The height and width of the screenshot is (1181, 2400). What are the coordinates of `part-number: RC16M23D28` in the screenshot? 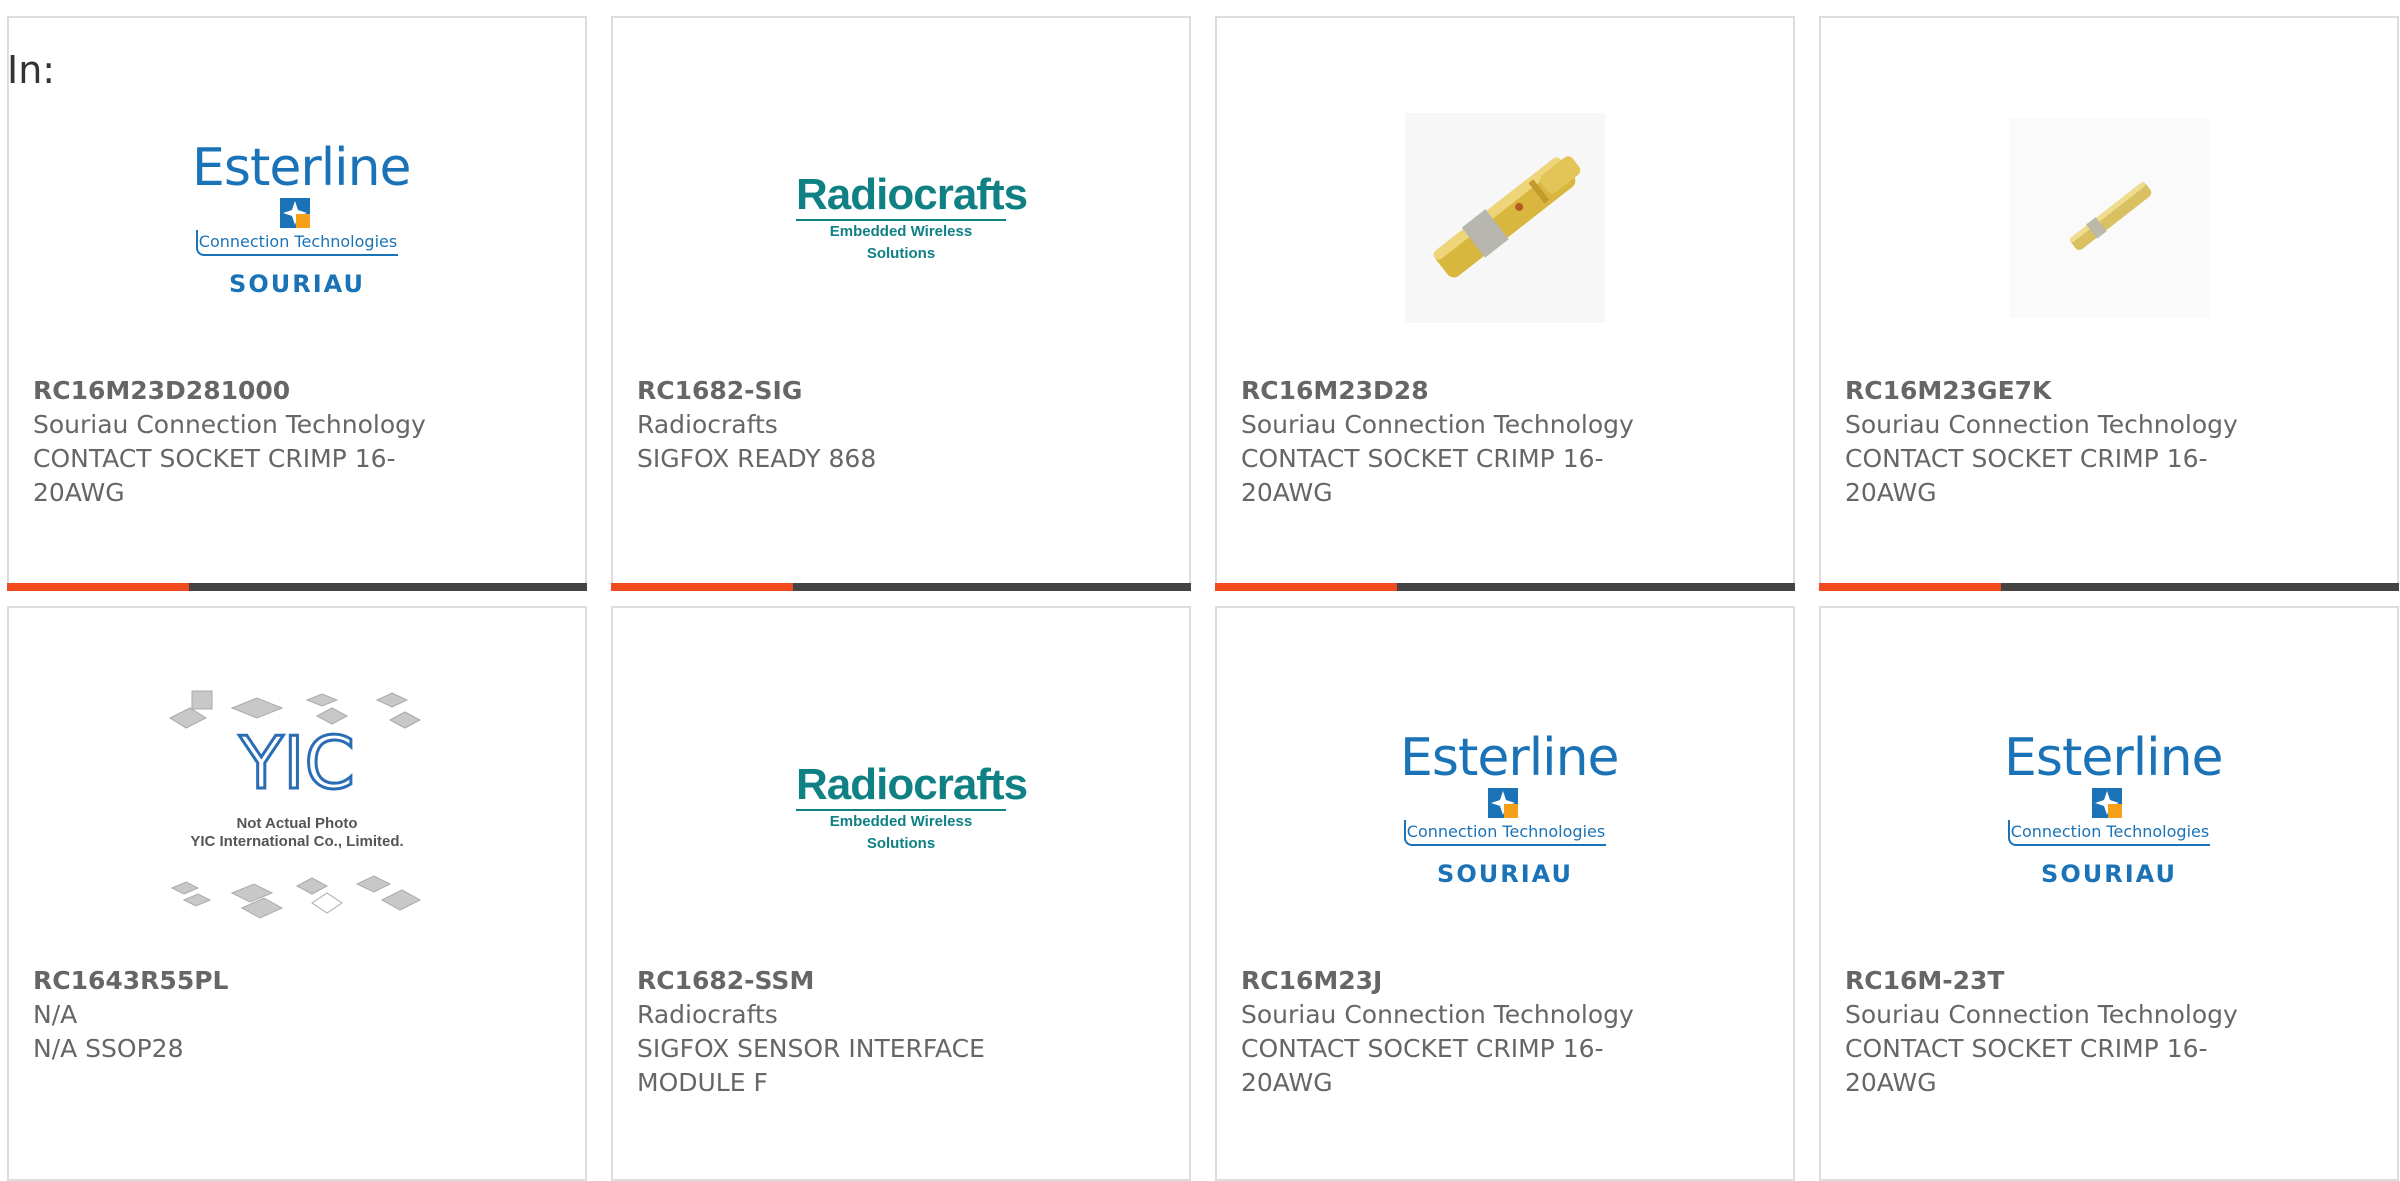 It's located at (1451, 391).